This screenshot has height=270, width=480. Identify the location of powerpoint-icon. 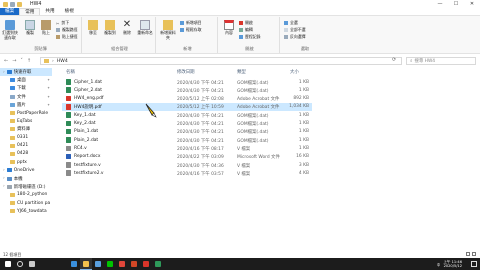
(134, 264).